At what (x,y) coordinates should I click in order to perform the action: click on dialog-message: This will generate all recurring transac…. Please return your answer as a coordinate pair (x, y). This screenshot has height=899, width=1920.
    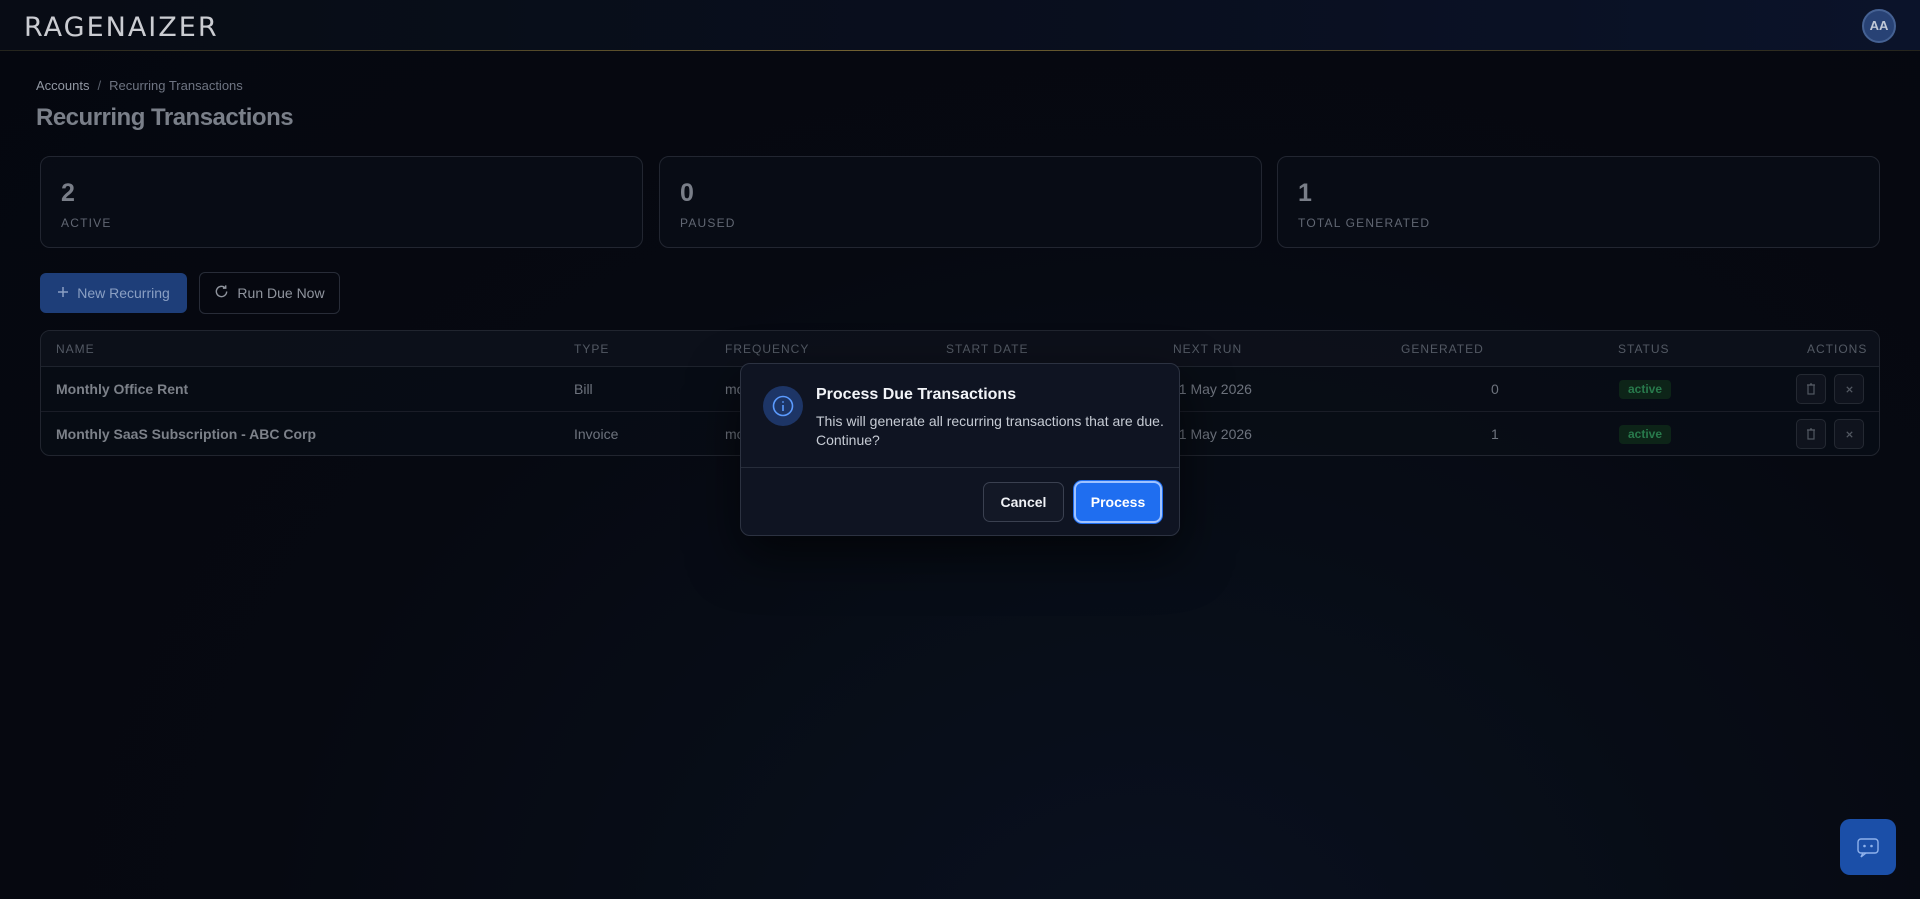
    Looking at the image, I should click on (990, 430).